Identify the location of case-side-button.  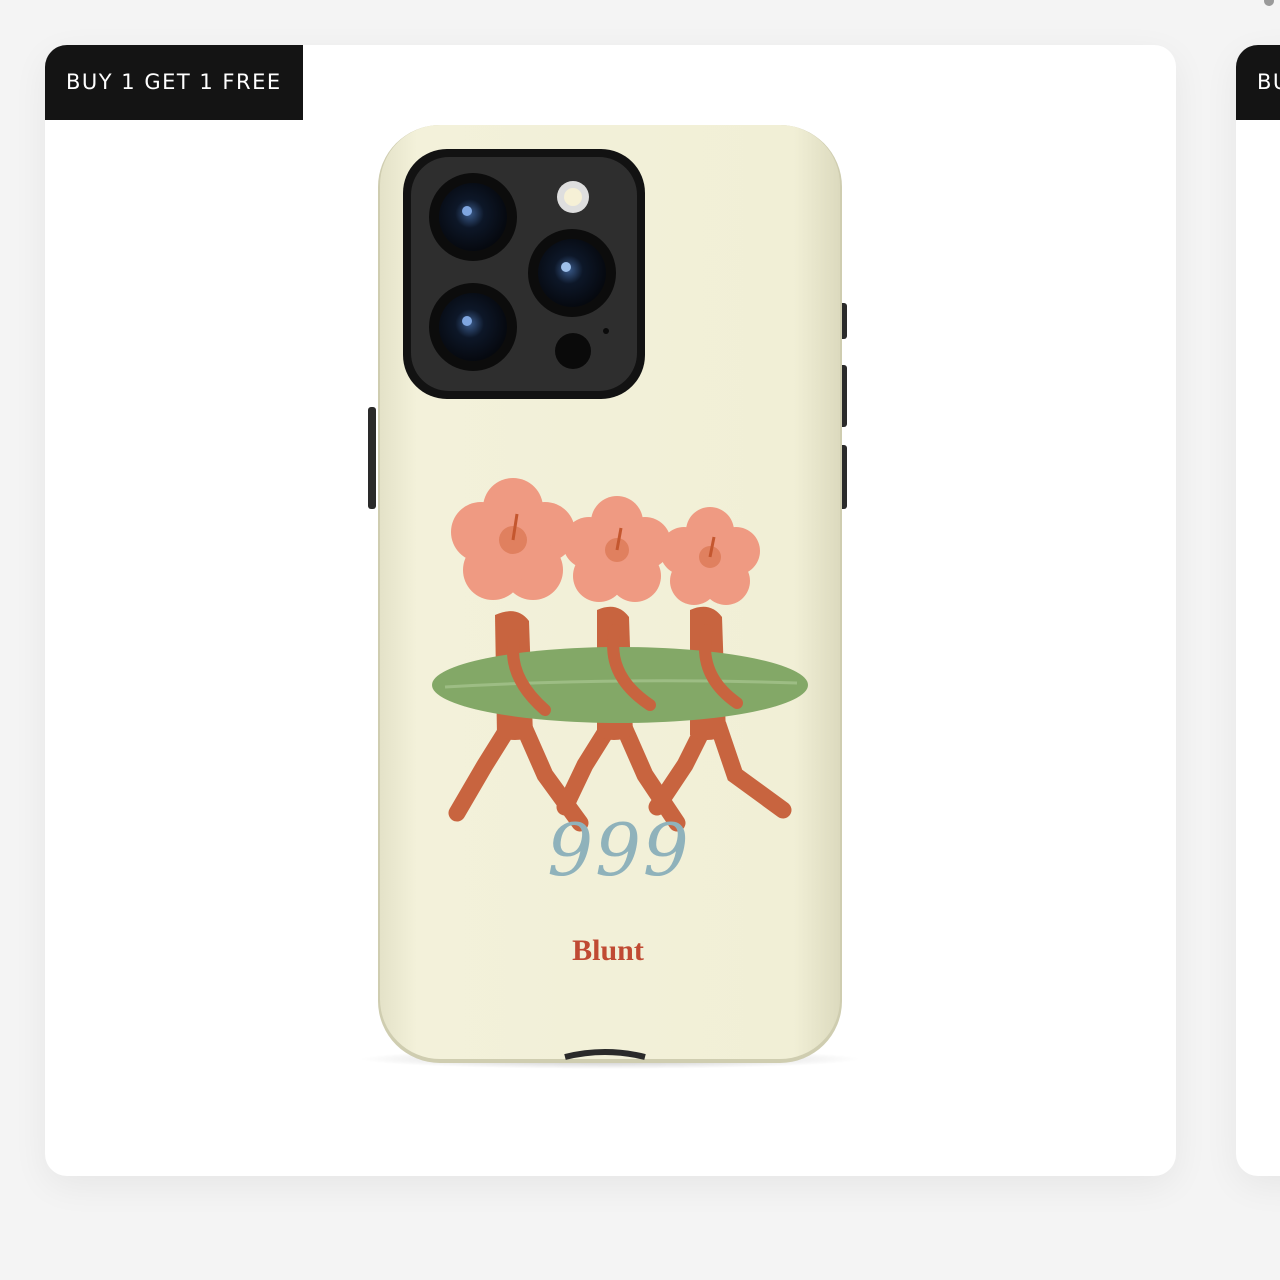
(372, 458).